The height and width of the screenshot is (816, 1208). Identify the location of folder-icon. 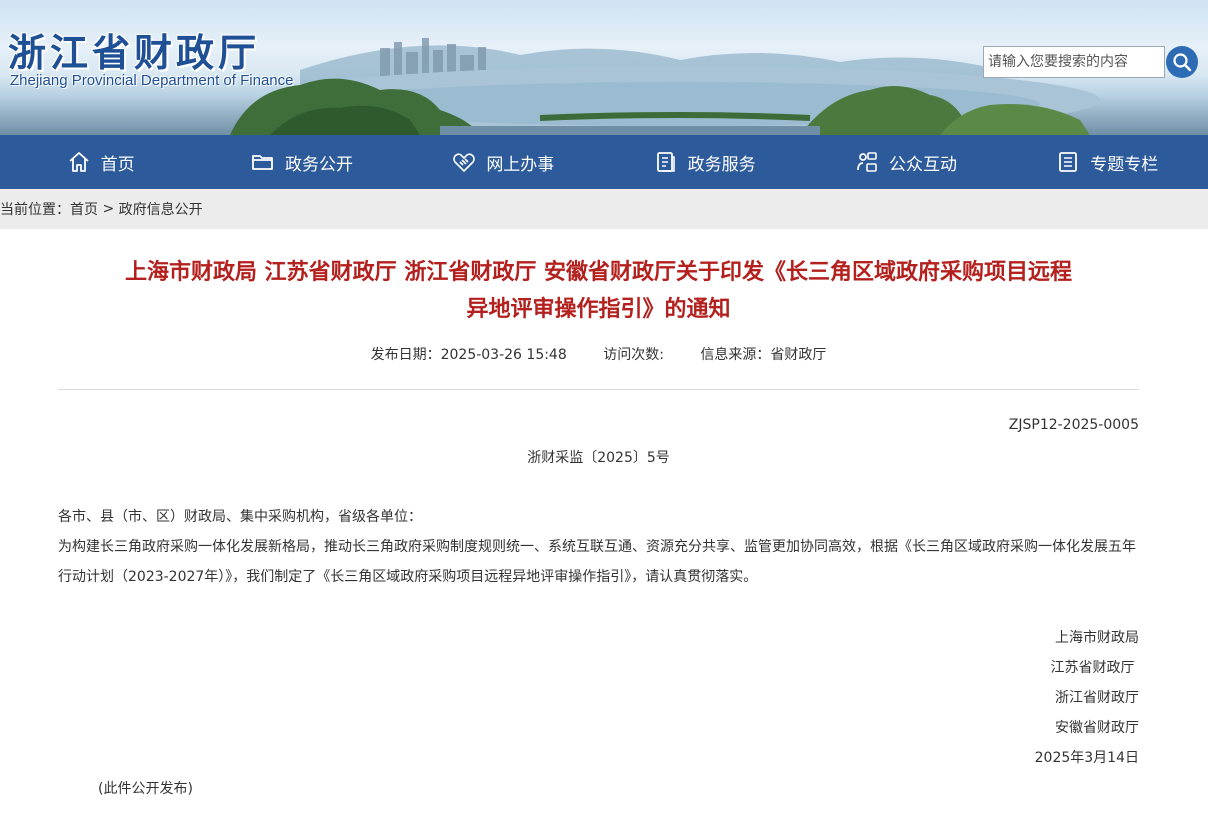
(263, 162).